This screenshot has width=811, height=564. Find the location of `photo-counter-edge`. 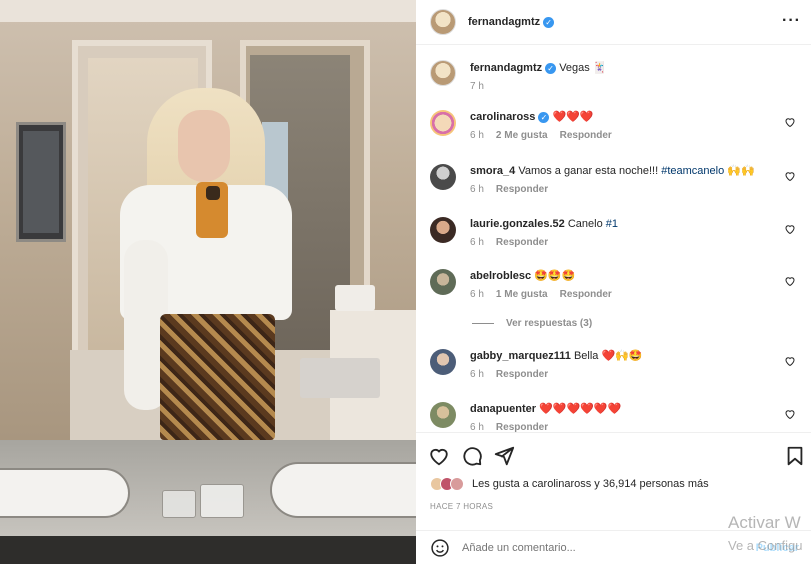

photo-counter-edge is located at coordinates (208, 550).